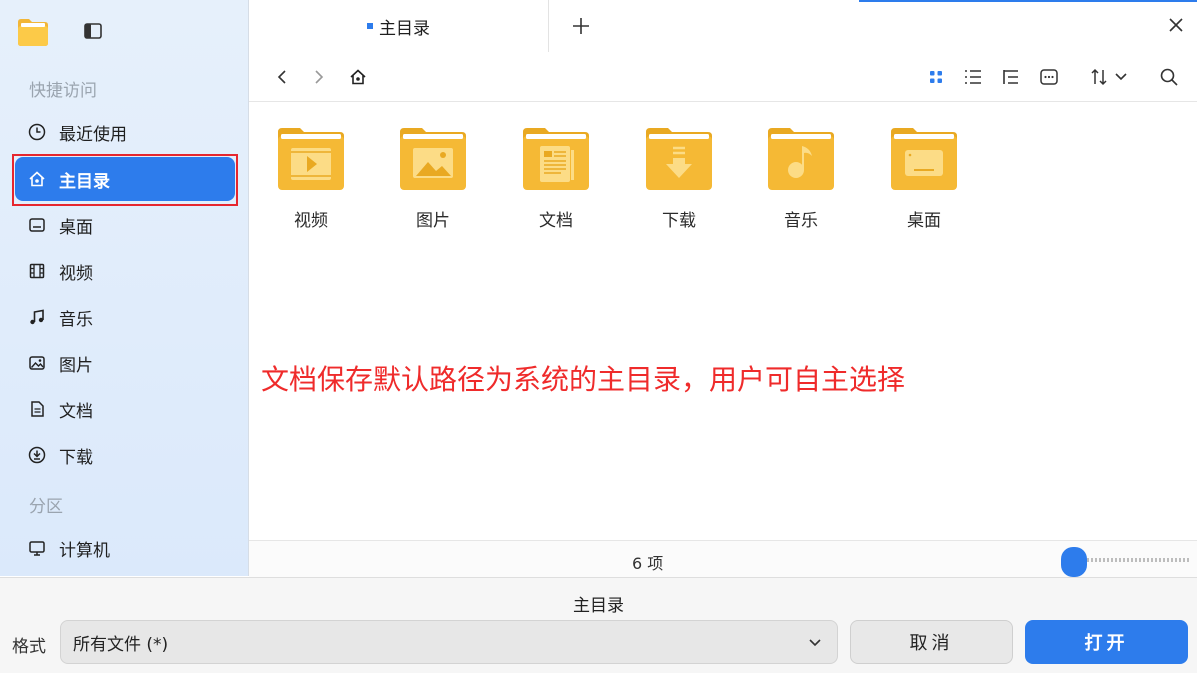  I want to click on back-button, so click(282, 77).